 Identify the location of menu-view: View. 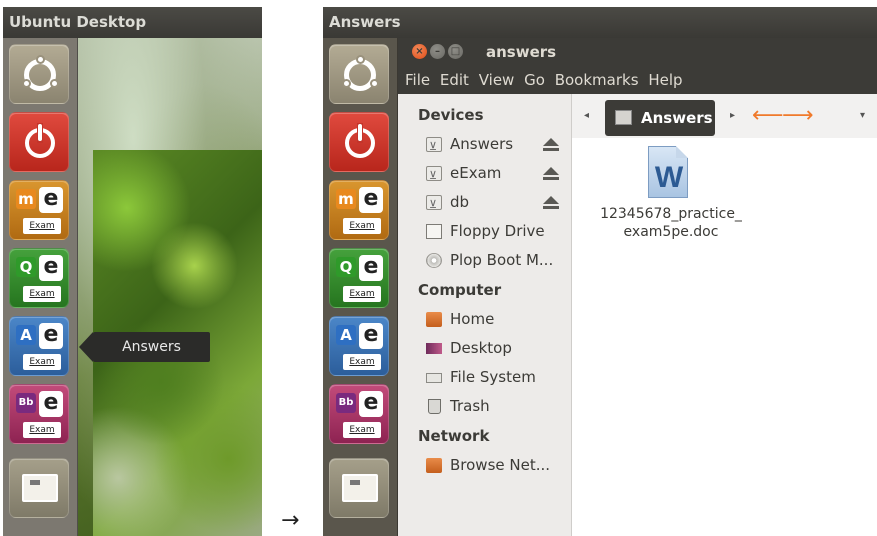
(497, 80).